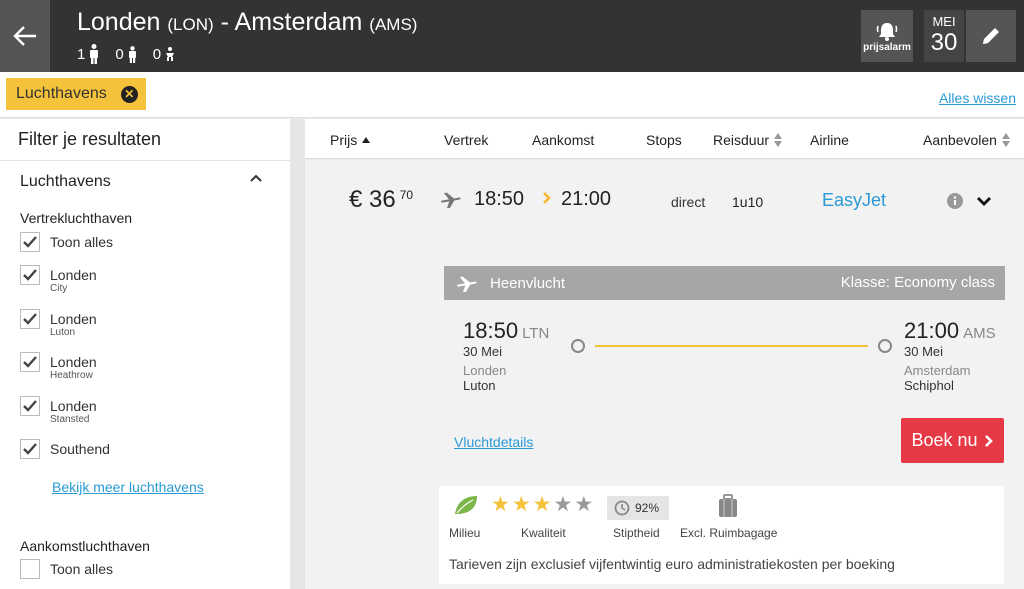 This screenshot has width=1024, height=589. I want to click on checkbox-london-heathrow: Londen Heathrow, so click(58, 367).